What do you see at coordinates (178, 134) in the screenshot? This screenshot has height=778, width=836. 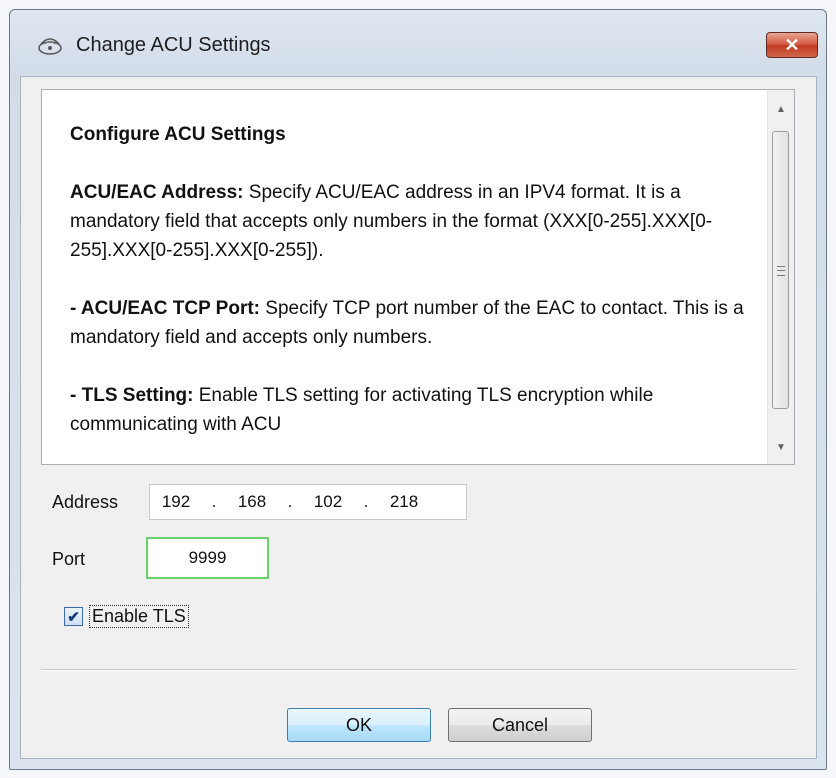 I see `help-heading: Configure ACU Settings` at bounding box center [178, 134].